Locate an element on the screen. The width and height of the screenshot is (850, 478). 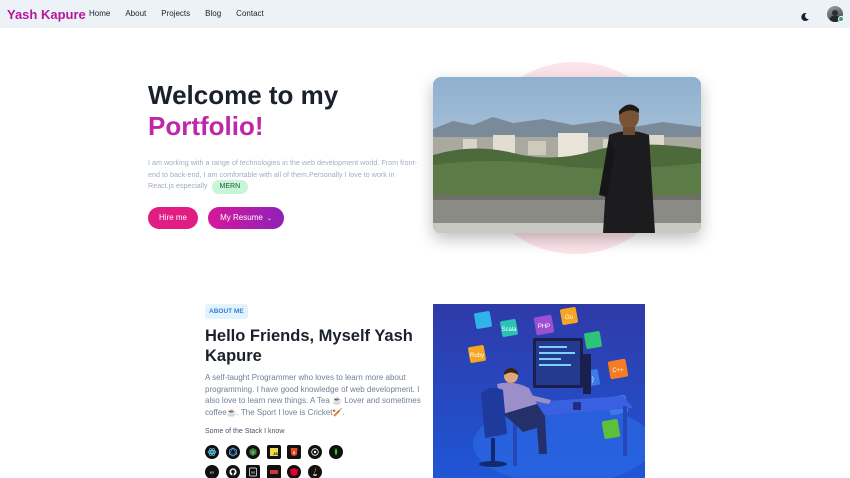
javascript-icon: JS is located at coordinates (273, 452).